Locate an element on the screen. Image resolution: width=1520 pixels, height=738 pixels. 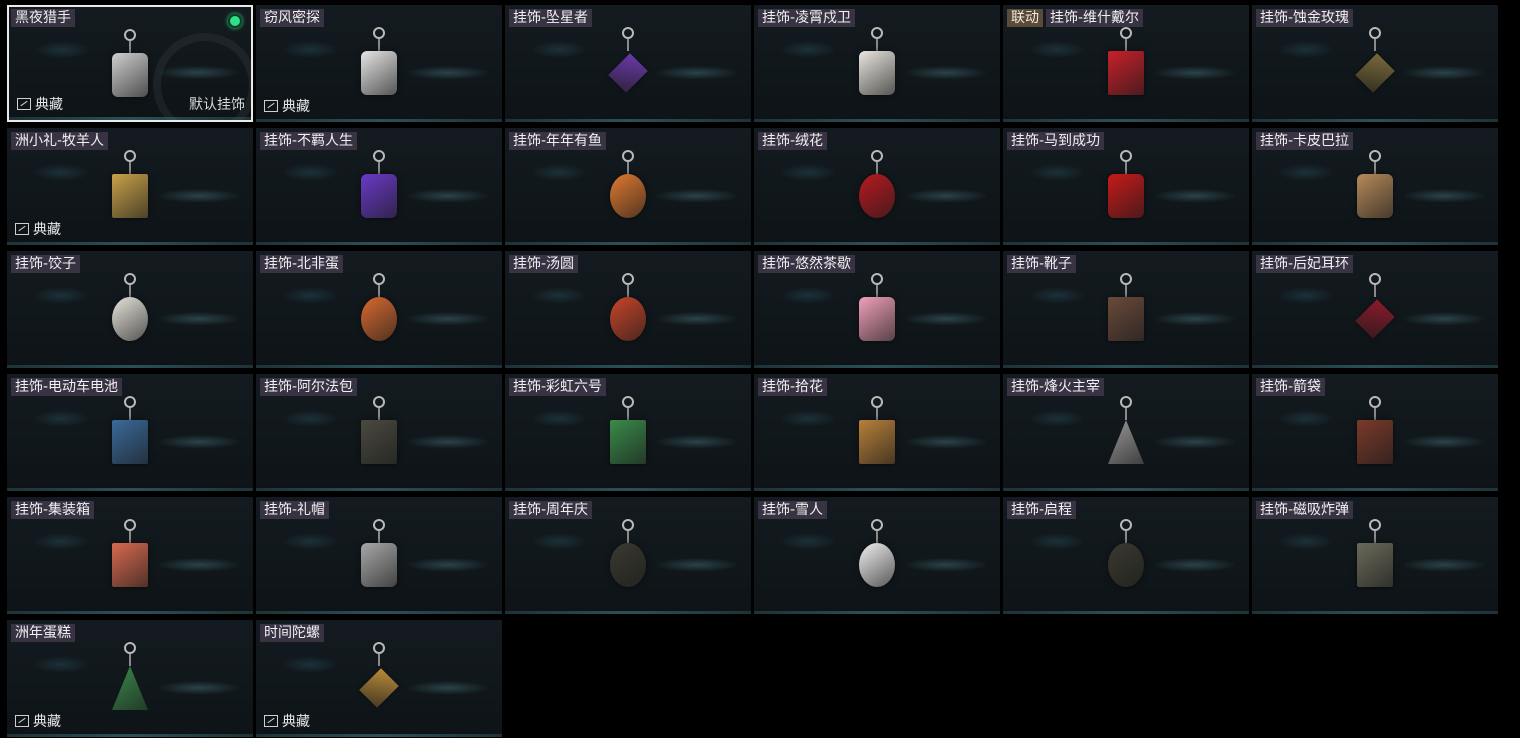
charm-card: 联动 挂饰-维什戴尔 is located at coordinates (1126, 63).